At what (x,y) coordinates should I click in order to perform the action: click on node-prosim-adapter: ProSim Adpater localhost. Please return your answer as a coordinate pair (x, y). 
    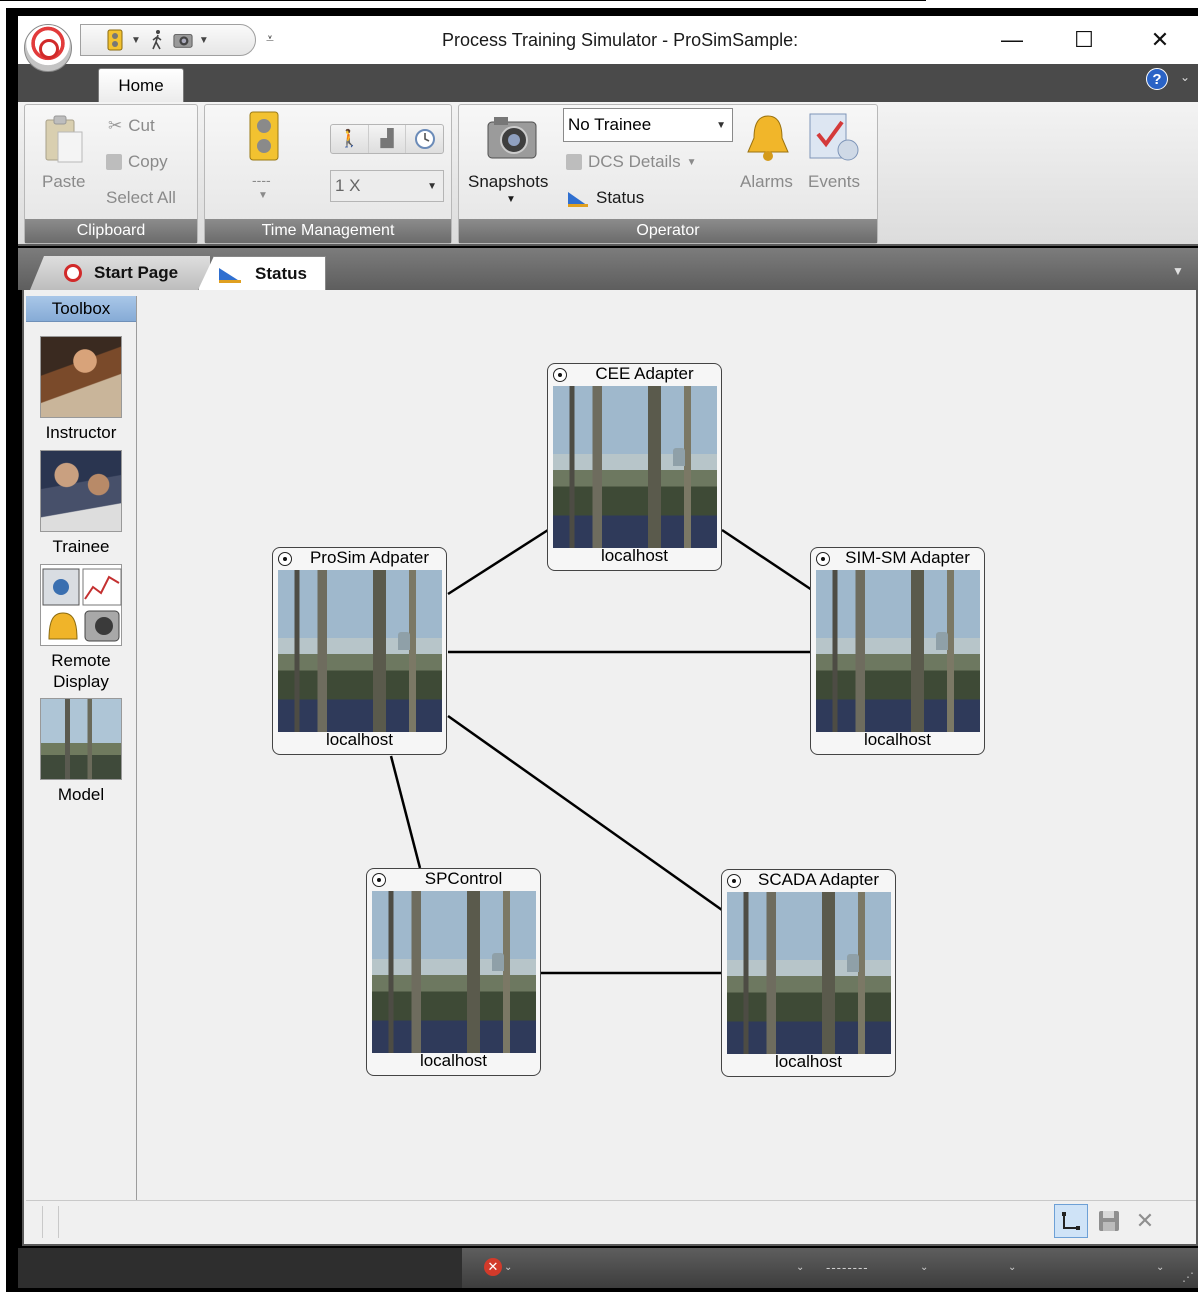
    Looking at the image, I should click on (359, 651).